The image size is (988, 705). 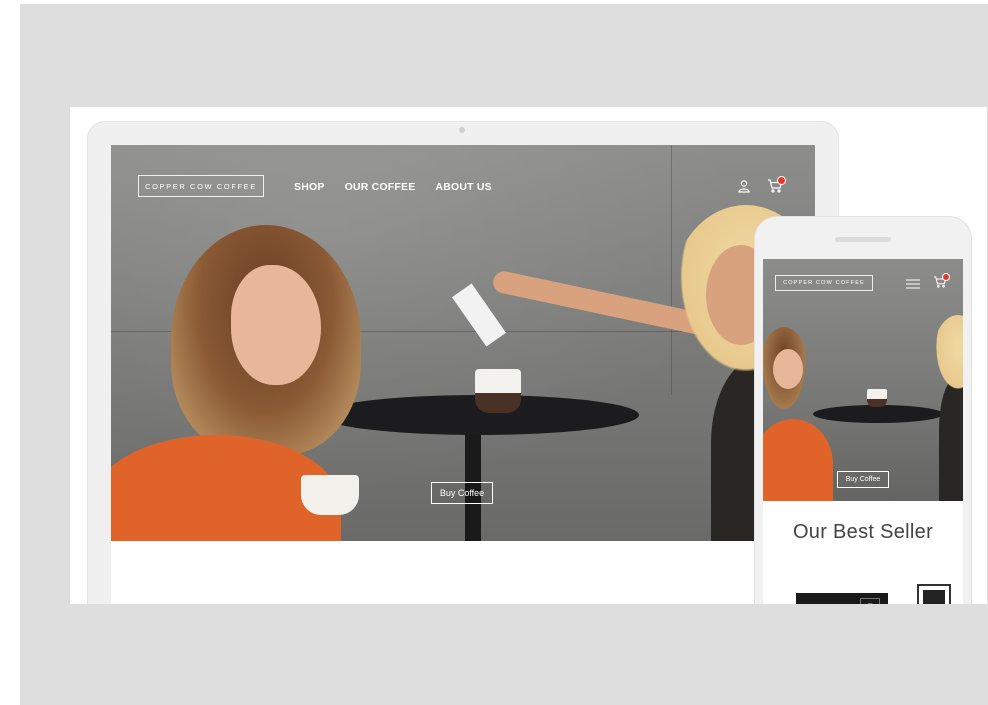 What do you see at coordinates (951, 440) in the screenshot?
I see `dark-top` at bounding box center [951, 440].